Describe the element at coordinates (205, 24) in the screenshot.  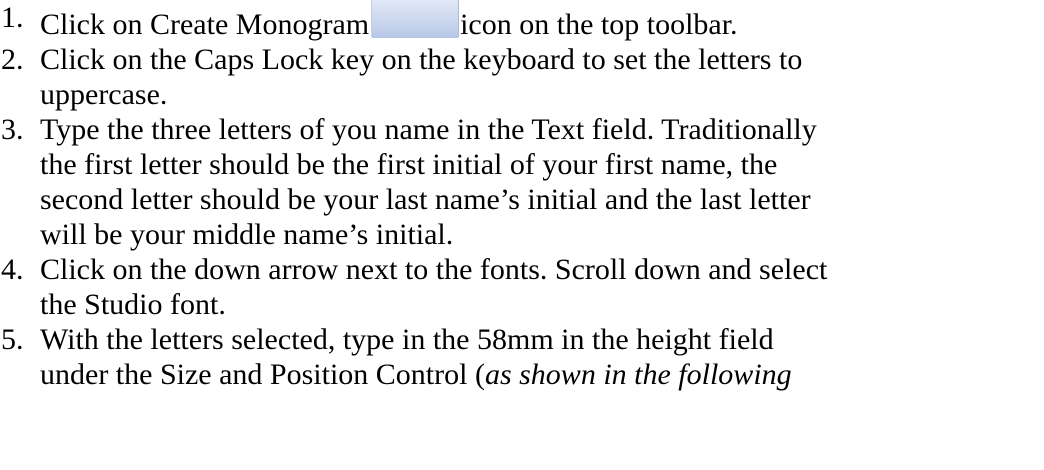
I see `step-text: Click on Create Monogram` at that location.